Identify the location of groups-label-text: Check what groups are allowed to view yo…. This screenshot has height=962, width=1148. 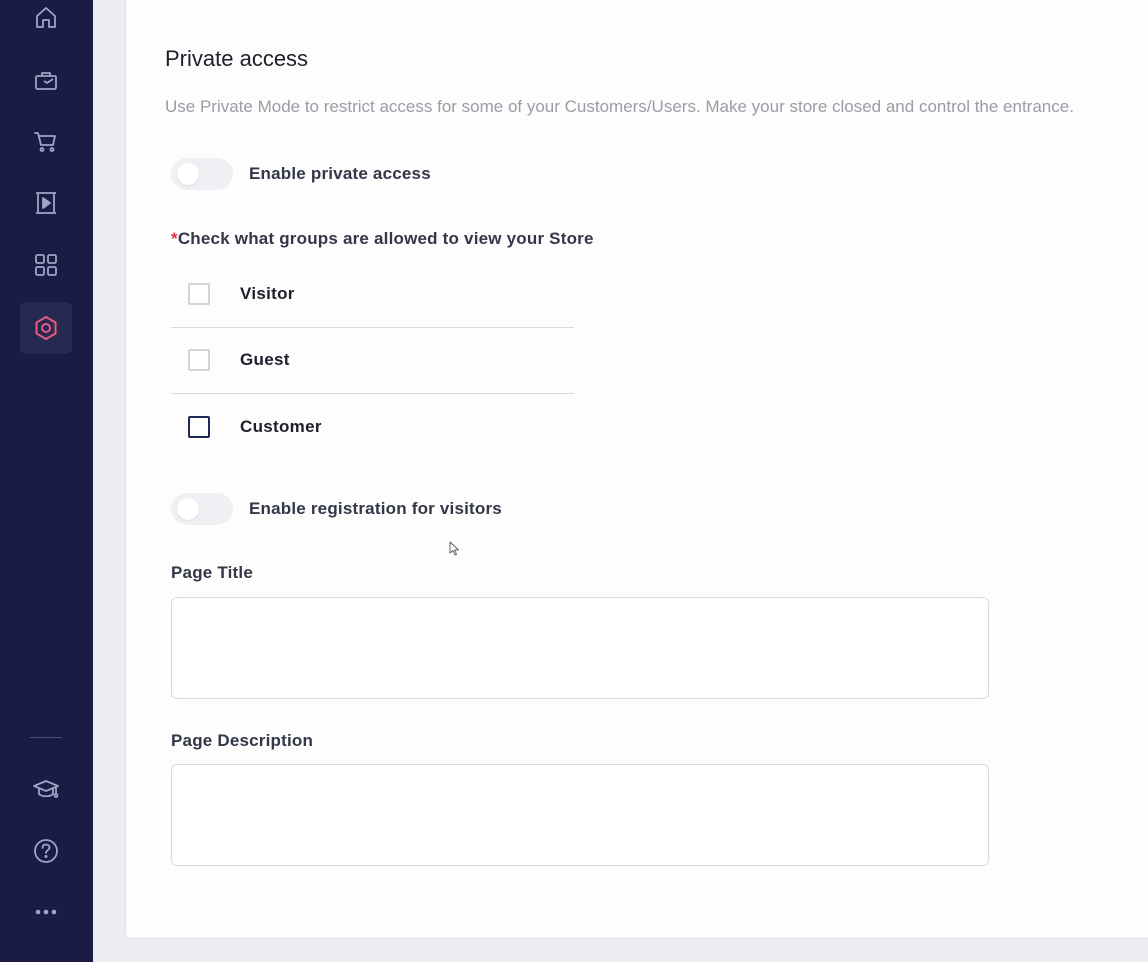
(385, 238).